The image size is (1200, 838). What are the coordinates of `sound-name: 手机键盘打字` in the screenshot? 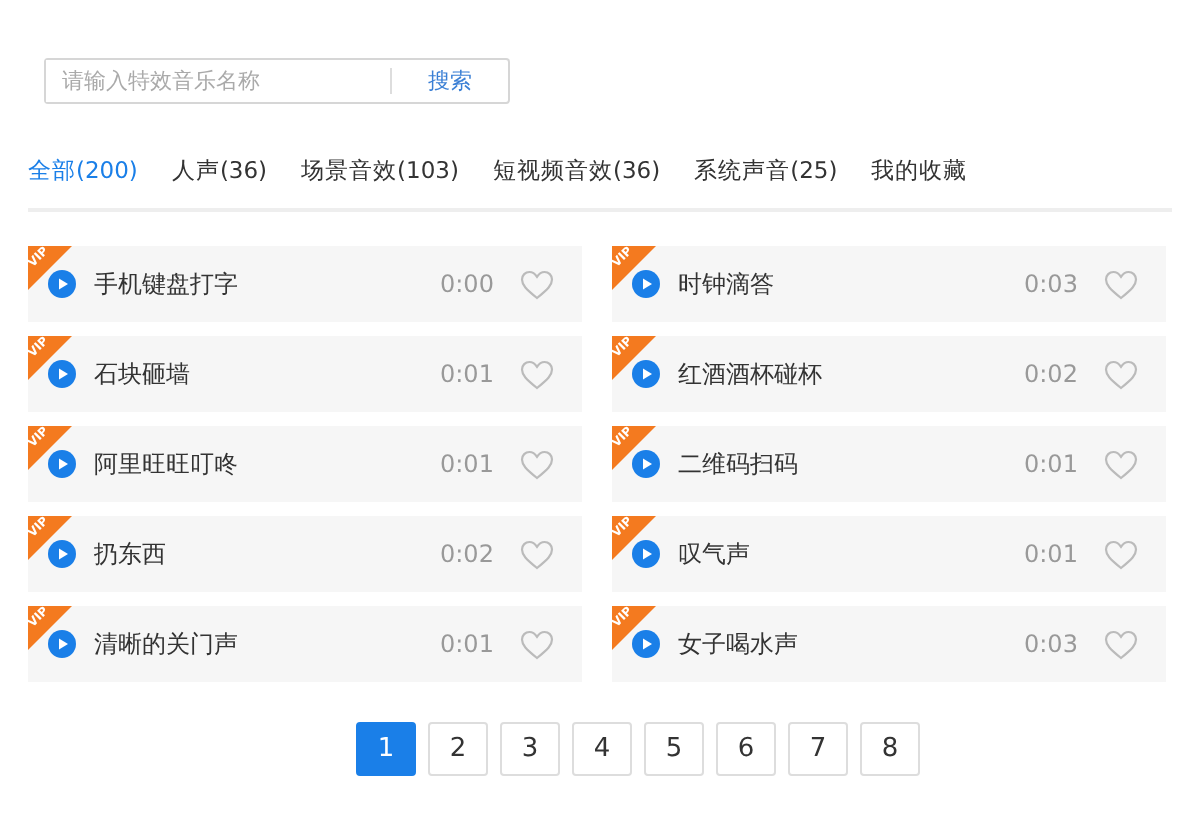 It's located at (167, 284).